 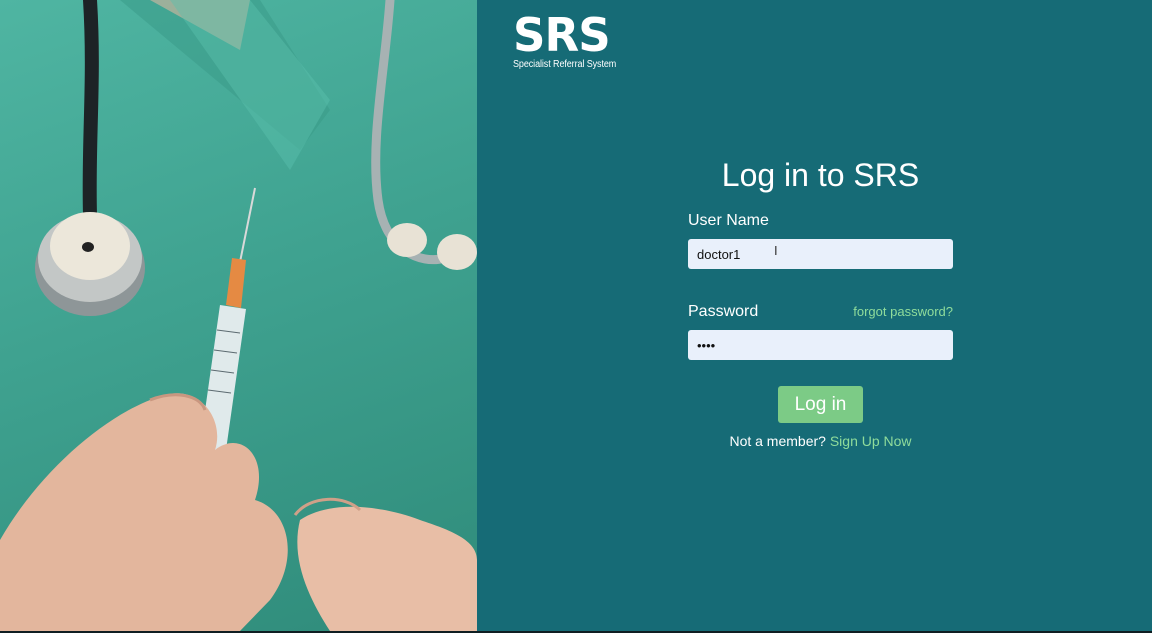 What do you see at coordinates (728, 220) in the screenshot?
I see `username-label: User Name` at bounding box center [728, 220].